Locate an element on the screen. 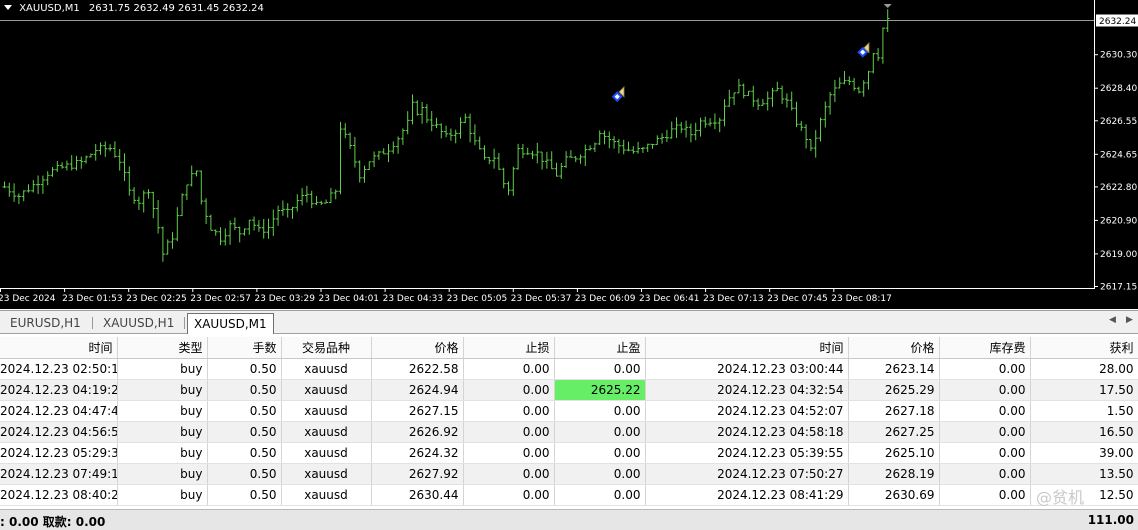 This screenshot has width=1138, height=530. header-symbol: 交易品种 is located at coordinates (326, 348).